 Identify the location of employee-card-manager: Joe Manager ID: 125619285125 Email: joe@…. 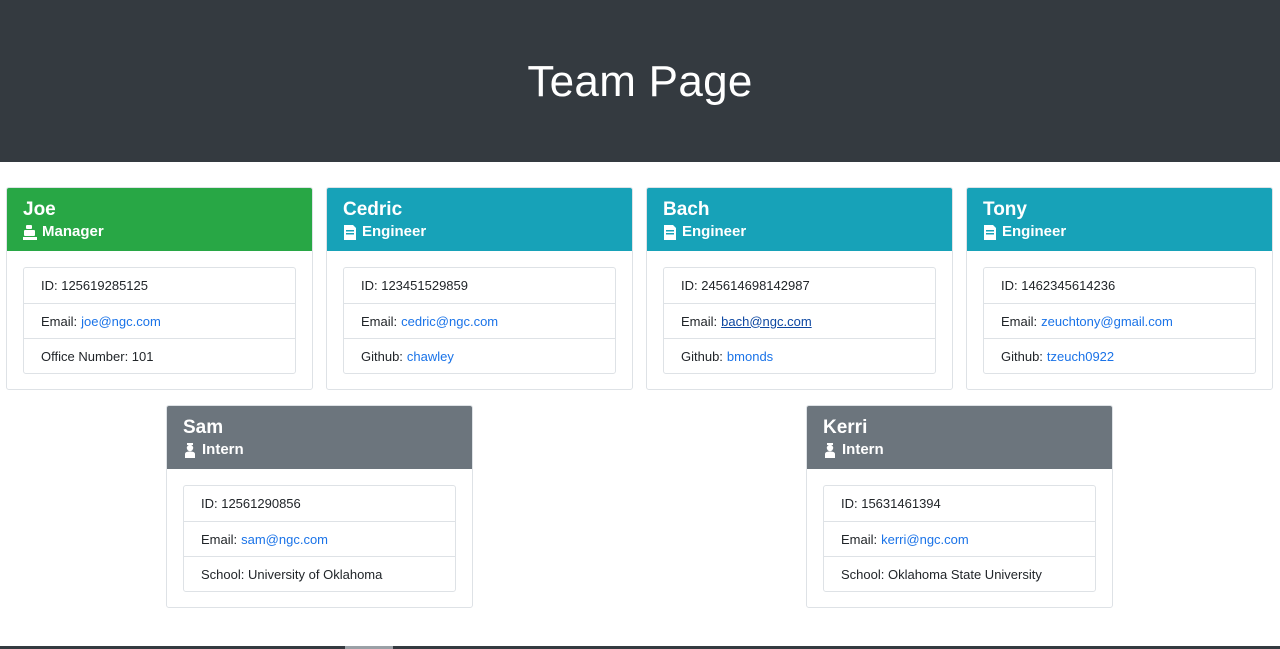
(159, 288).